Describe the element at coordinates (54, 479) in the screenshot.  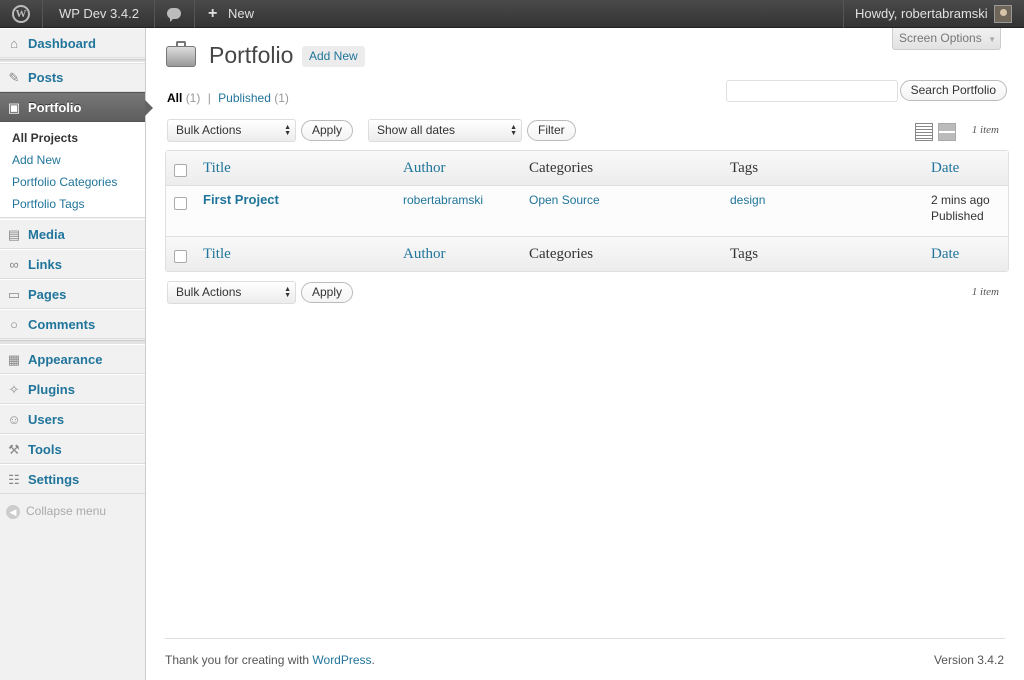
I see `sidebar-item-label: Settings` at that location.